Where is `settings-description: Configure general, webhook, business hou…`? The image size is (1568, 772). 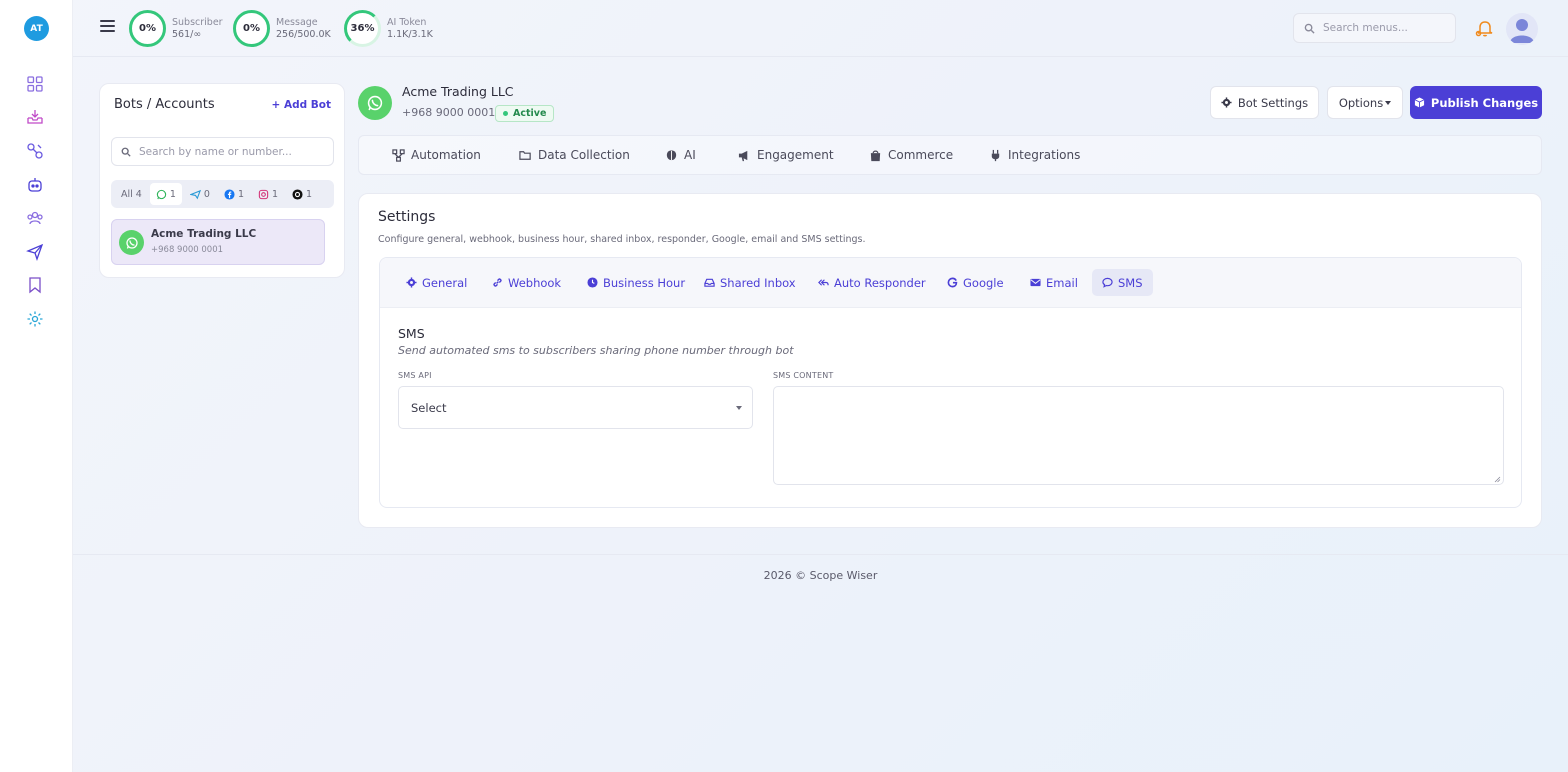 settings-description: Configure general, webhook, business hou… is located at coordinates (622, 239).